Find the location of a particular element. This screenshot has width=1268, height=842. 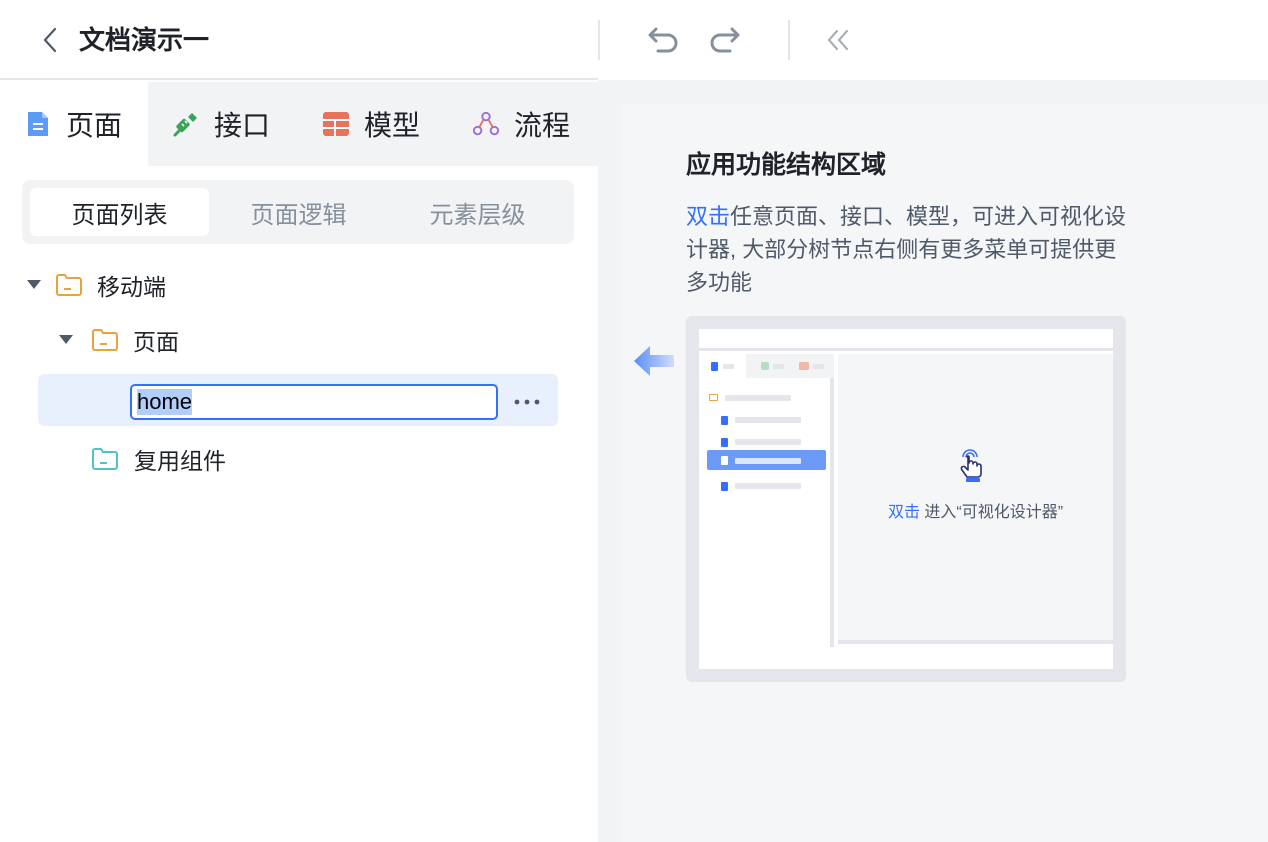

more-menu-button is located at coordinates (527, 402).